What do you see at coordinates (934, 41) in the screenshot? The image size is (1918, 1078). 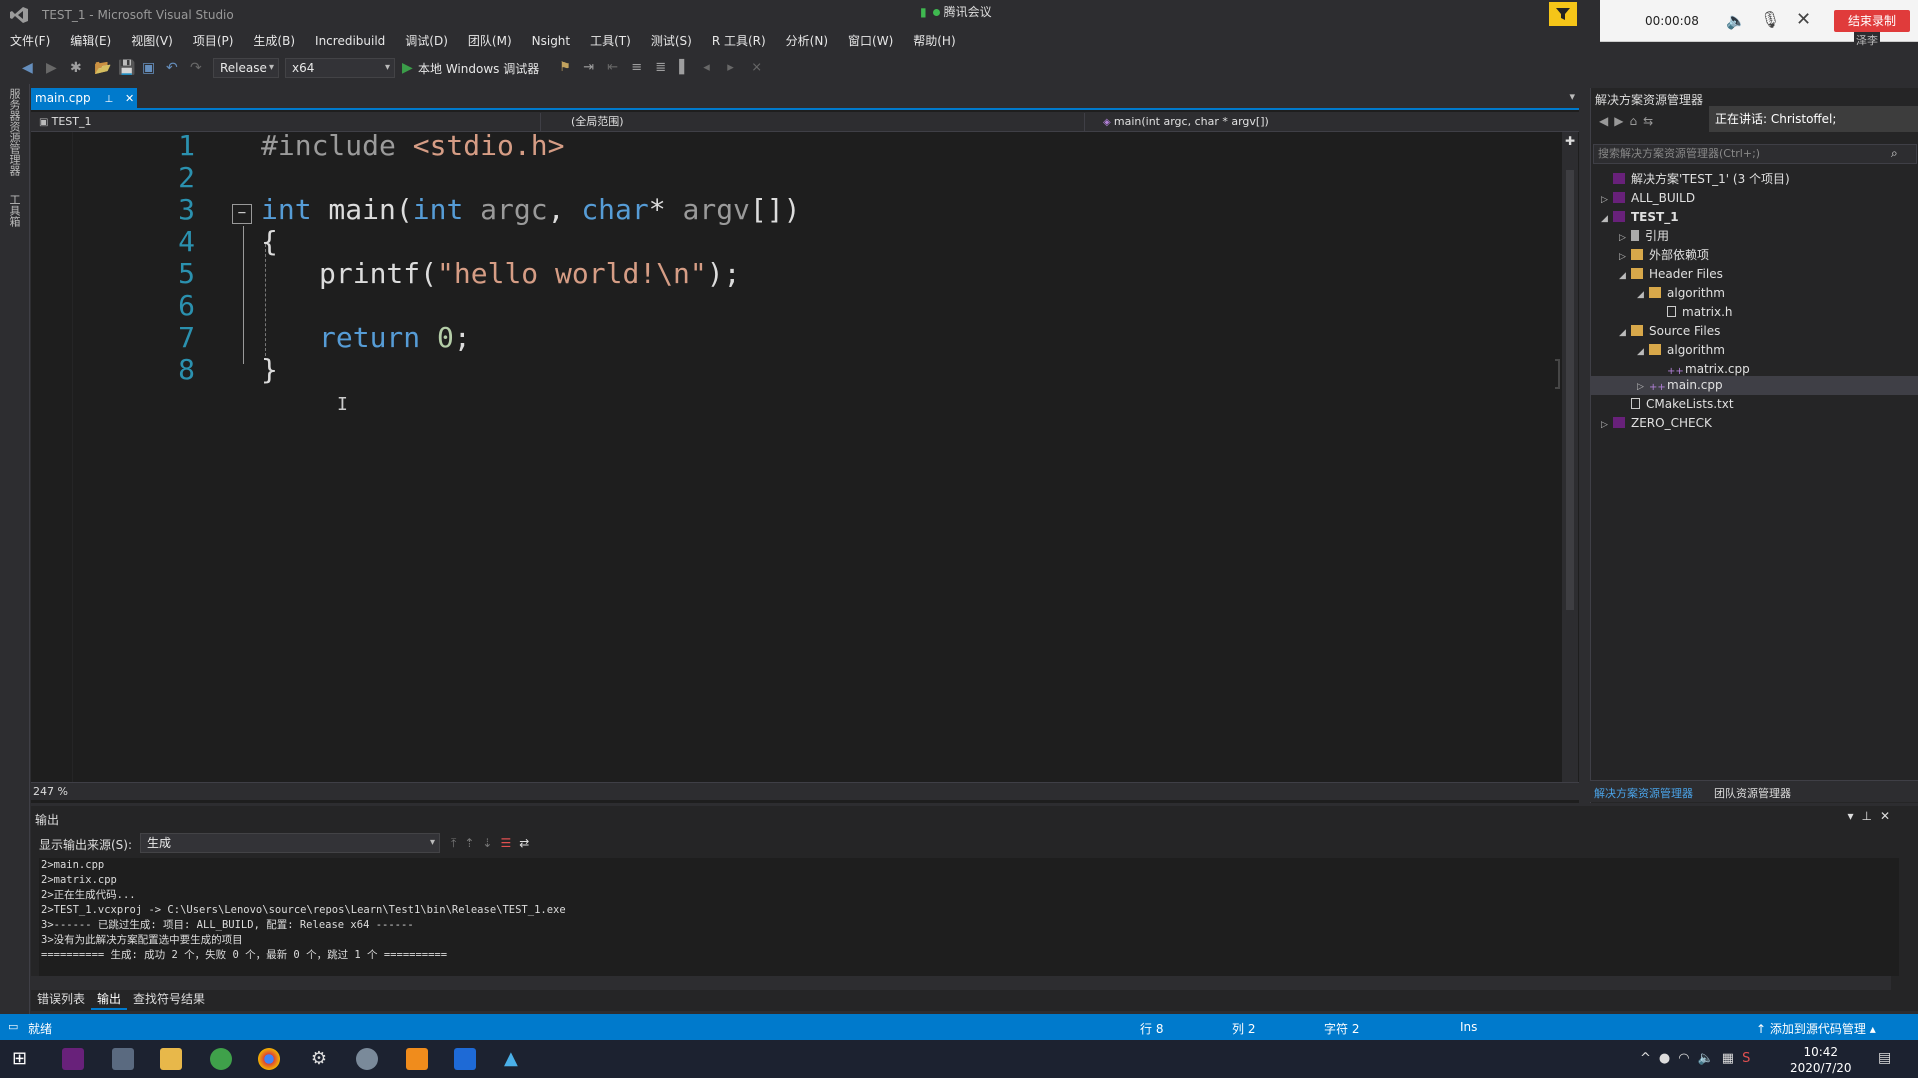 I see `menu-help: 帮助(H)` at bounding box center [934, 41].